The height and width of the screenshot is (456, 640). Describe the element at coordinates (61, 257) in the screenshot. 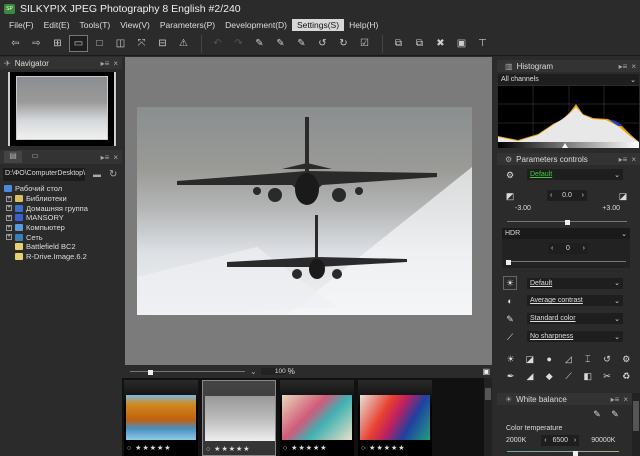

I see `tree-item: R-Drive.Image.6.2` at that location.